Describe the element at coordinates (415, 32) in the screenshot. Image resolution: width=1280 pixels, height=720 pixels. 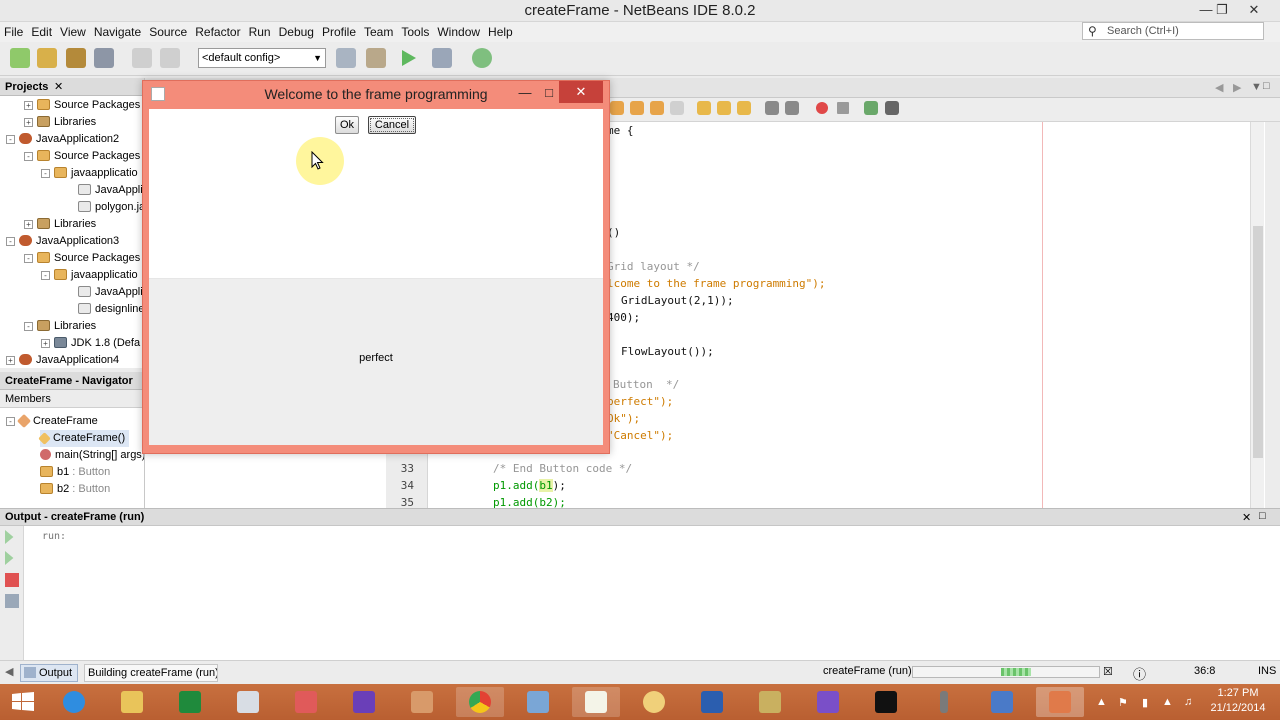
I see `menu-tools: Tools` at that location.